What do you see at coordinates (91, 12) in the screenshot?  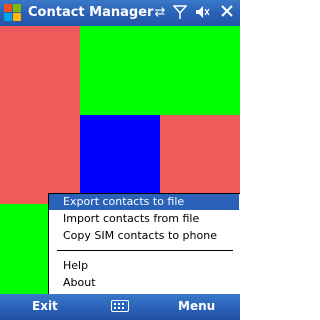 I see `app-title: Contact Manager` at bounding box center [91, 12].